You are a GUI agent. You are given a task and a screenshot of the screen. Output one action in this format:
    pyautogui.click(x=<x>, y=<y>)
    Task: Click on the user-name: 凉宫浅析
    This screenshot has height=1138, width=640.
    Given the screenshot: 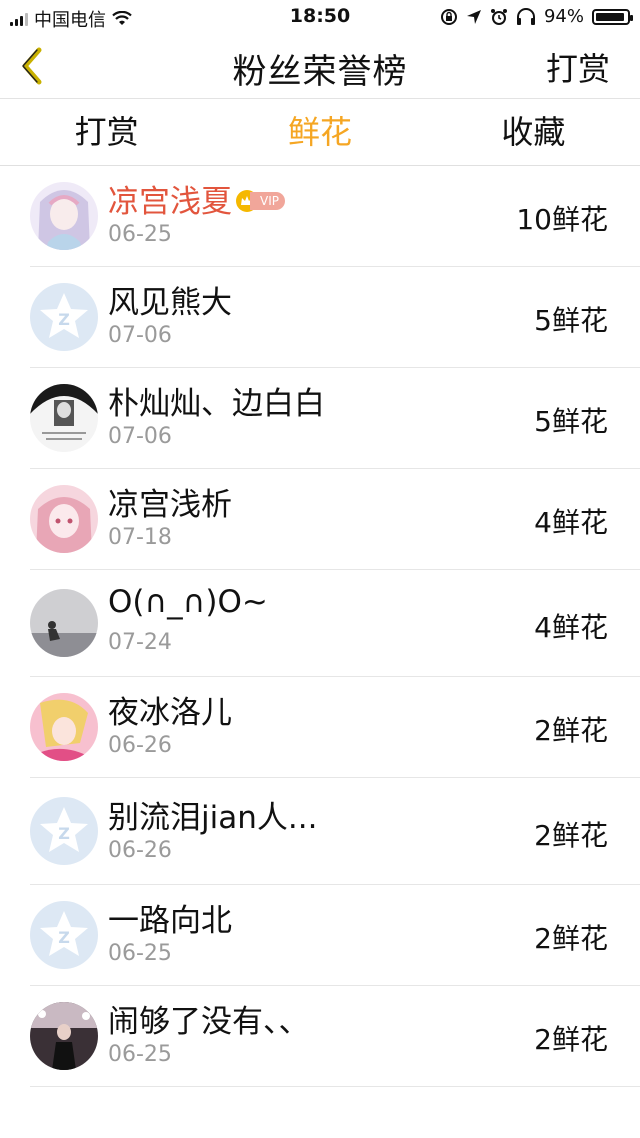 What is the action you would take?
    pyautogui.click(x=170, y=505)
    